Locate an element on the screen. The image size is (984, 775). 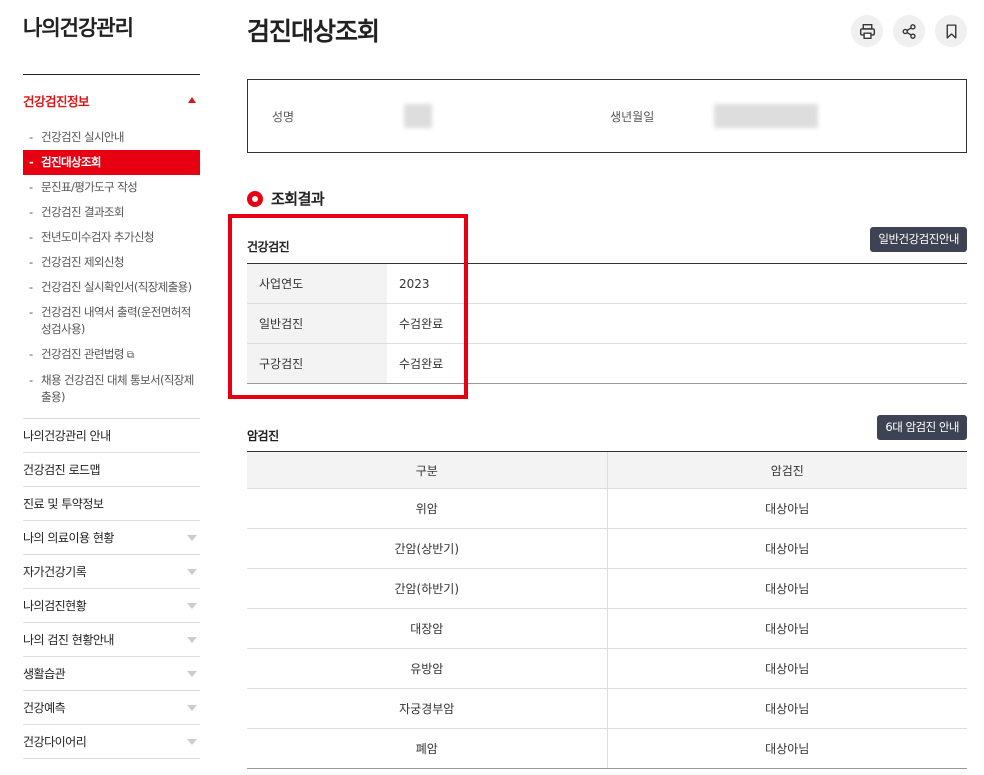
bookmark-icon is located at coordinates (951, 31).